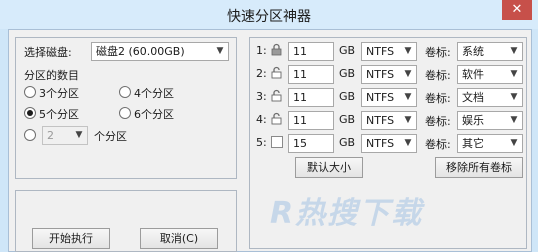 This screenshot has height=252, width=538. I want to click on disk-select: 磁盘2 (60.00GB) ▼, so click(160, 51).